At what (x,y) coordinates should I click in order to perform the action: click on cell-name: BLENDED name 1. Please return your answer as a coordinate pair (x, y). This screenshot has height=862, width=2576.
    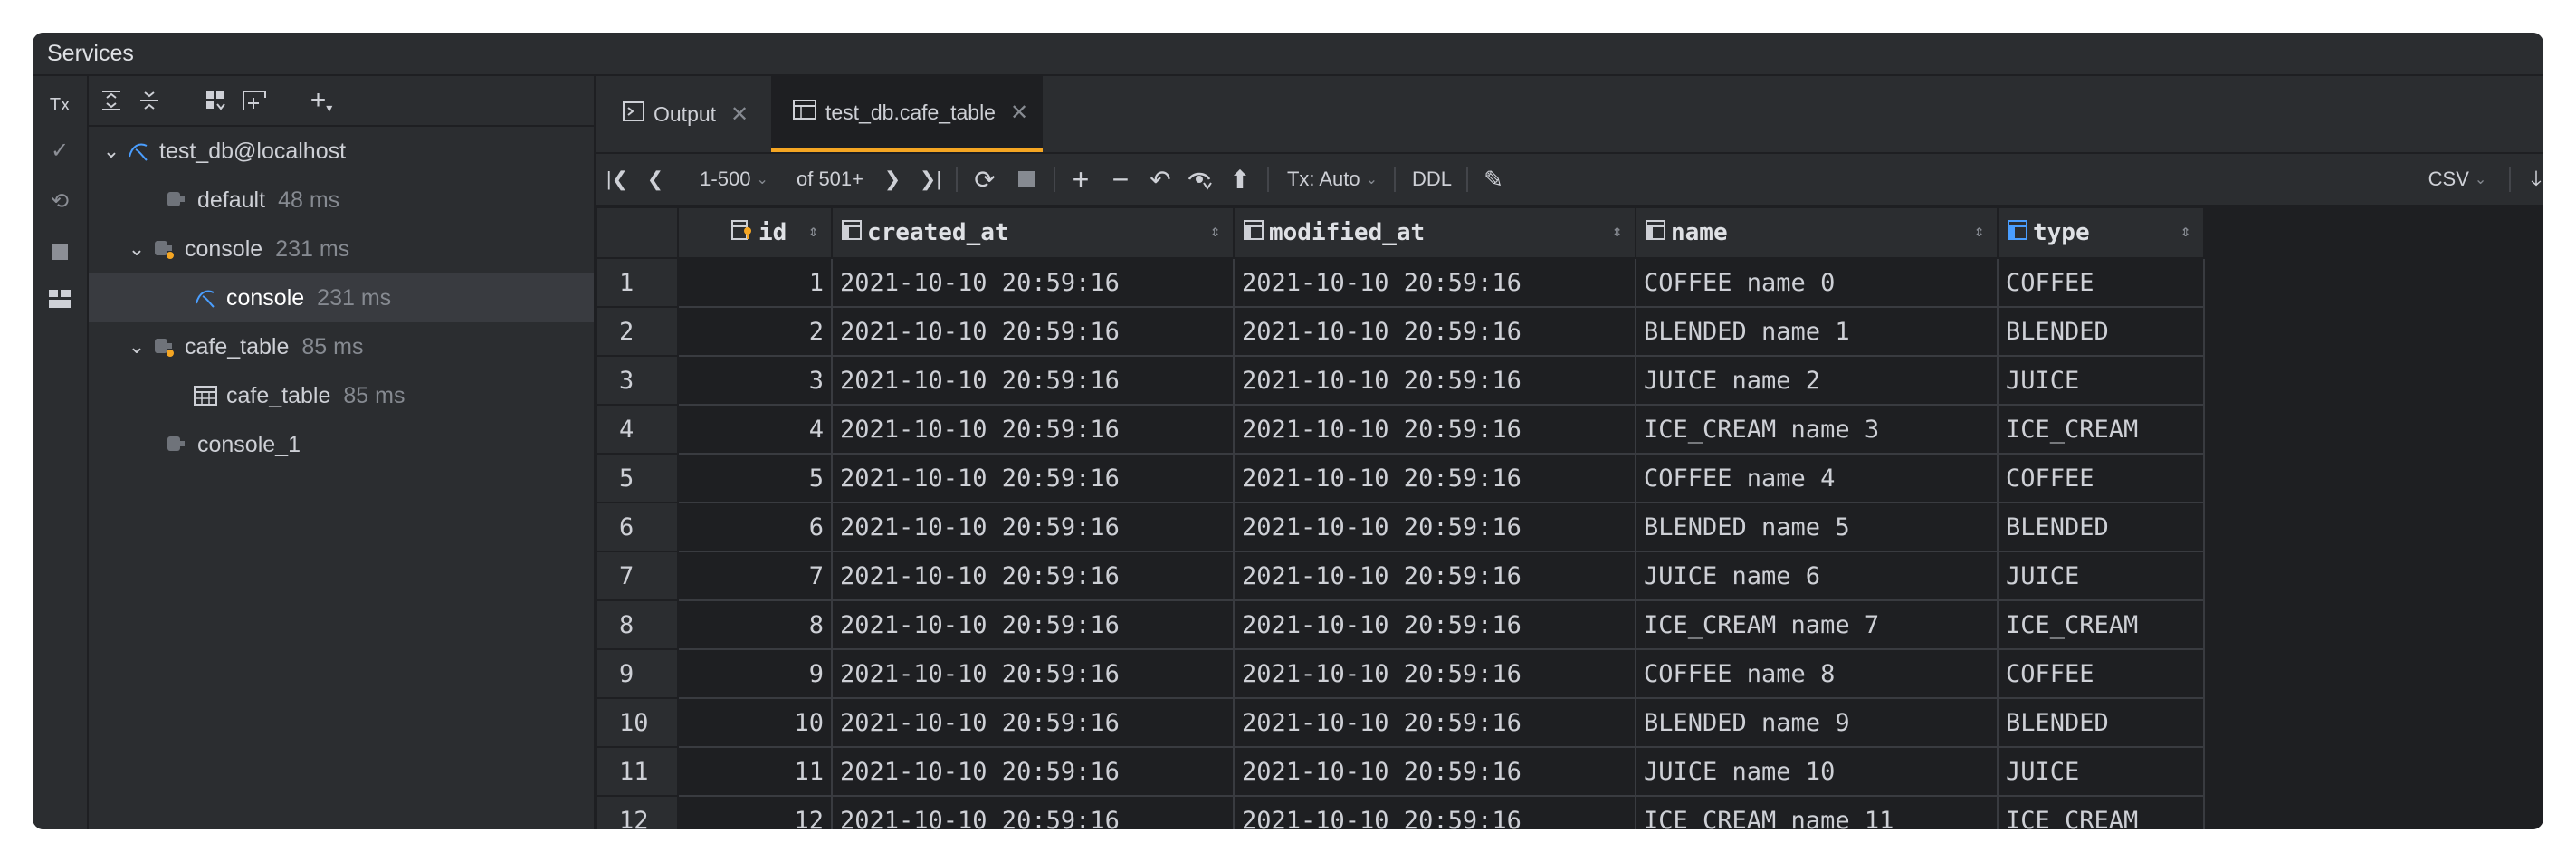
    Looking at the image, I should click on (1817, 331).